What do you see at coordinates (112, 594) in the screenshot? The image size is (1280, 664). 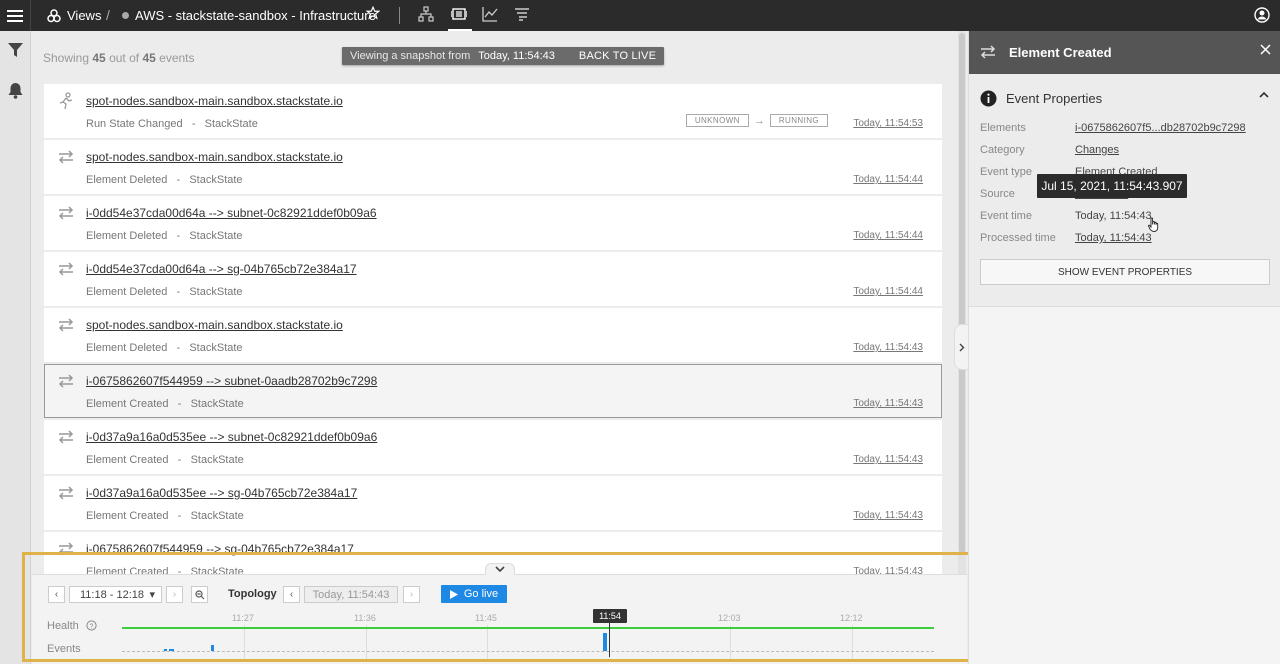 I see `time-range-value: 11:18 - 12:18` at bounding box center [112, 594].